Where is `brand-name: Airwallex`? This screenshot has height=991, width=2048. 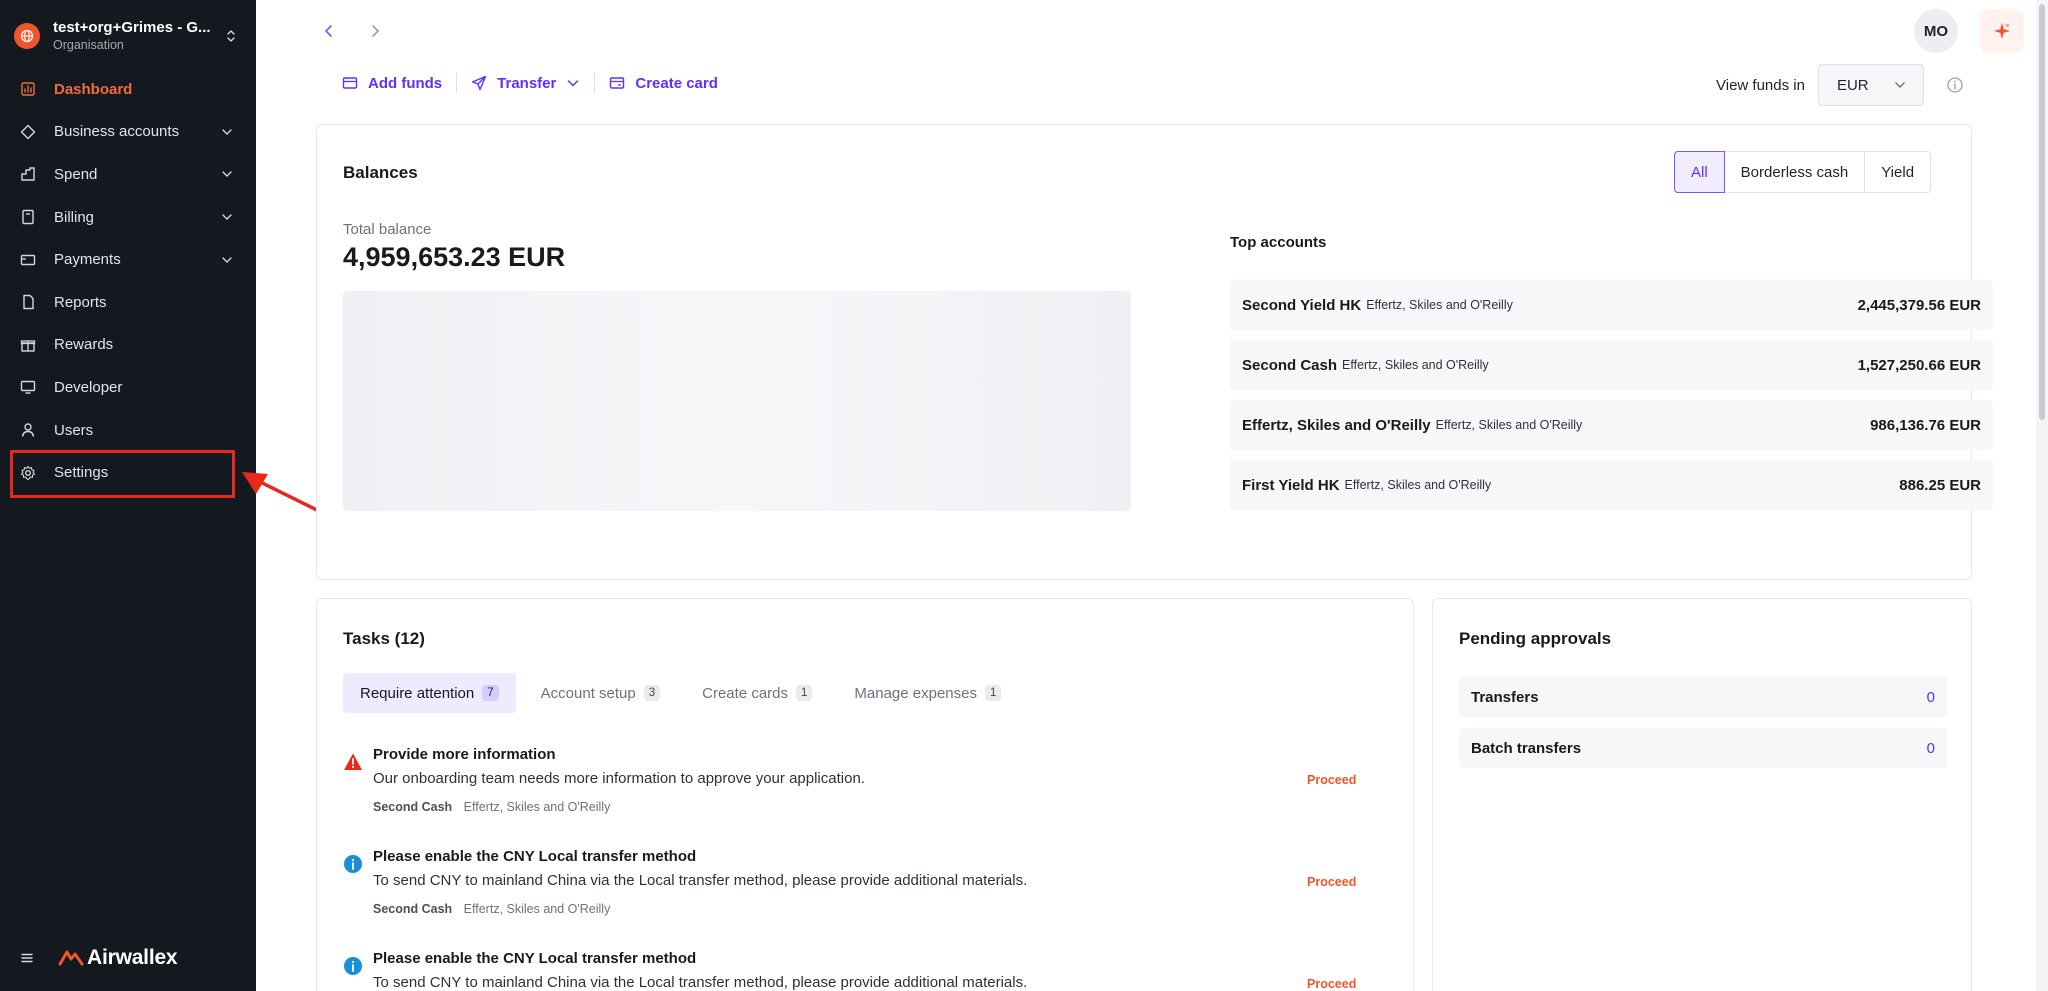
brand-name: Airwallex is located at coordinates (132, 957).